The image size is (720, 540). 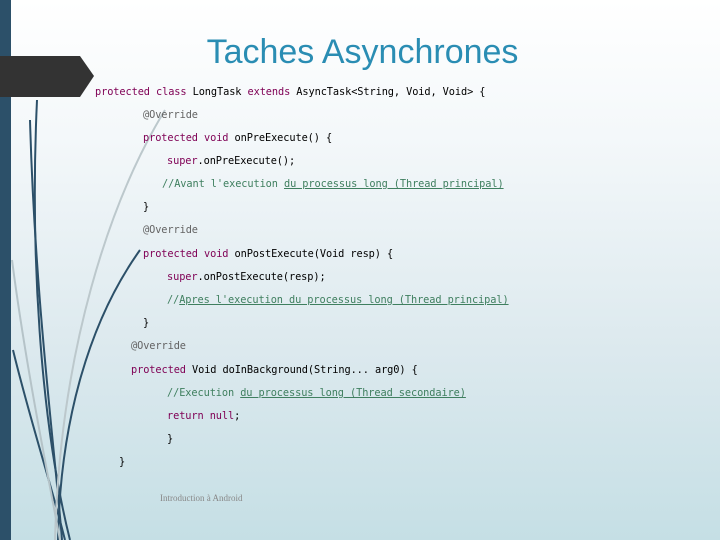 What do you see at coordinates (122, 462) in the screenshot?
I see `code-line-17: }` at bounding box center [122, 462].